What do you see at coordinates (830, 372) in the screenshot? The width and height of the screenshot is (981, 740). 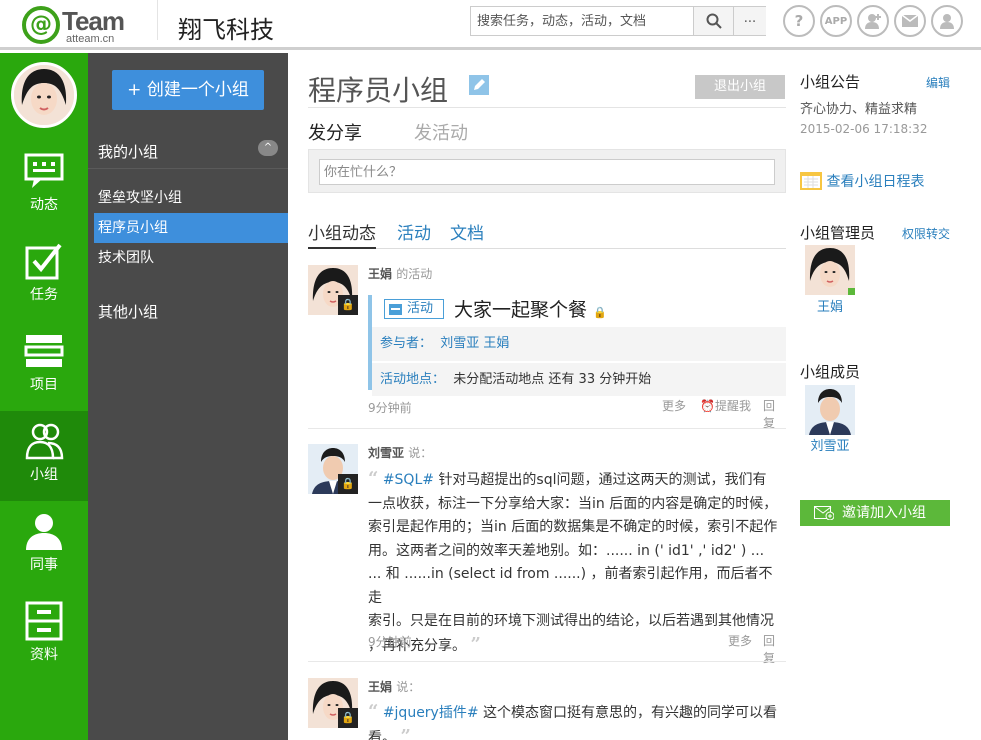 I see `members-title: 小组成员` at bounding box center [830, 372].